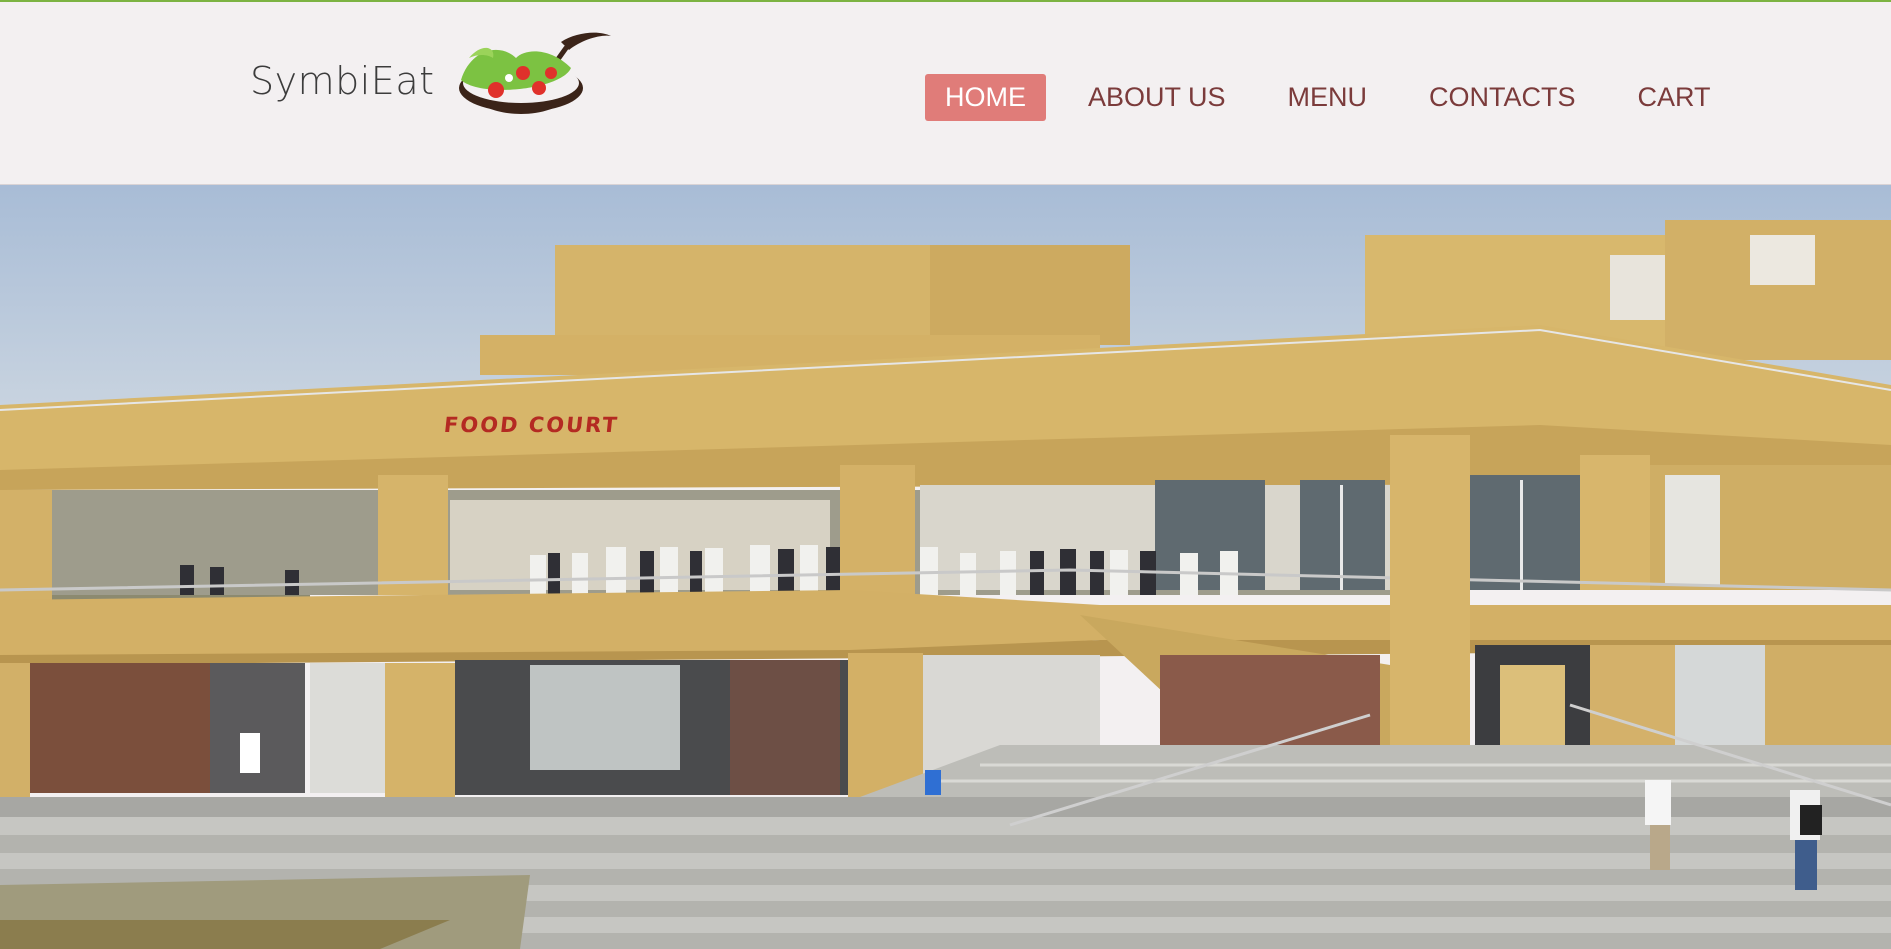 The width and height of the screenshot is (1891, 949). What do you see at coordinates (531, 425) in the screenshot?
I see `food-court-sign: FOOD COURT` at bounding box center [531, 425].